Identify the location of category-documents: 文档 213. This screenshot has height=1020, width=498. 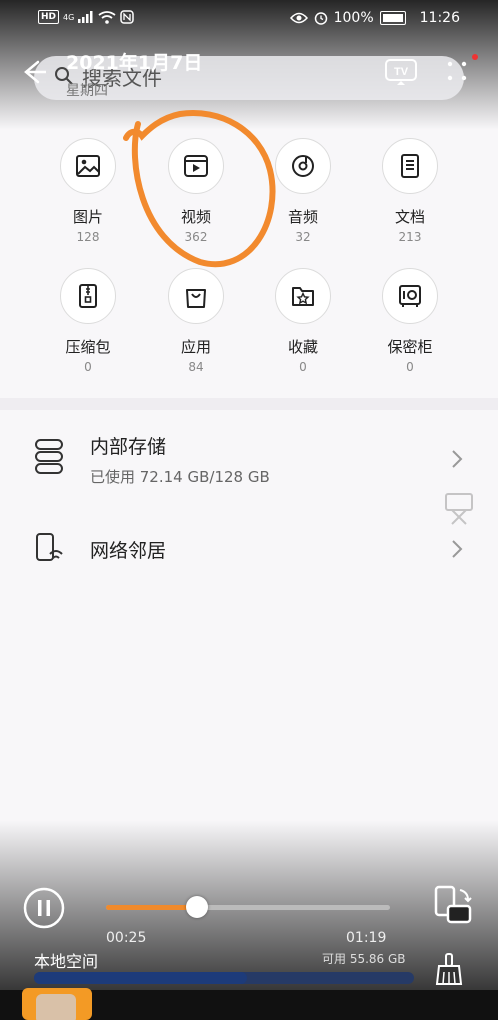
(410, 191).